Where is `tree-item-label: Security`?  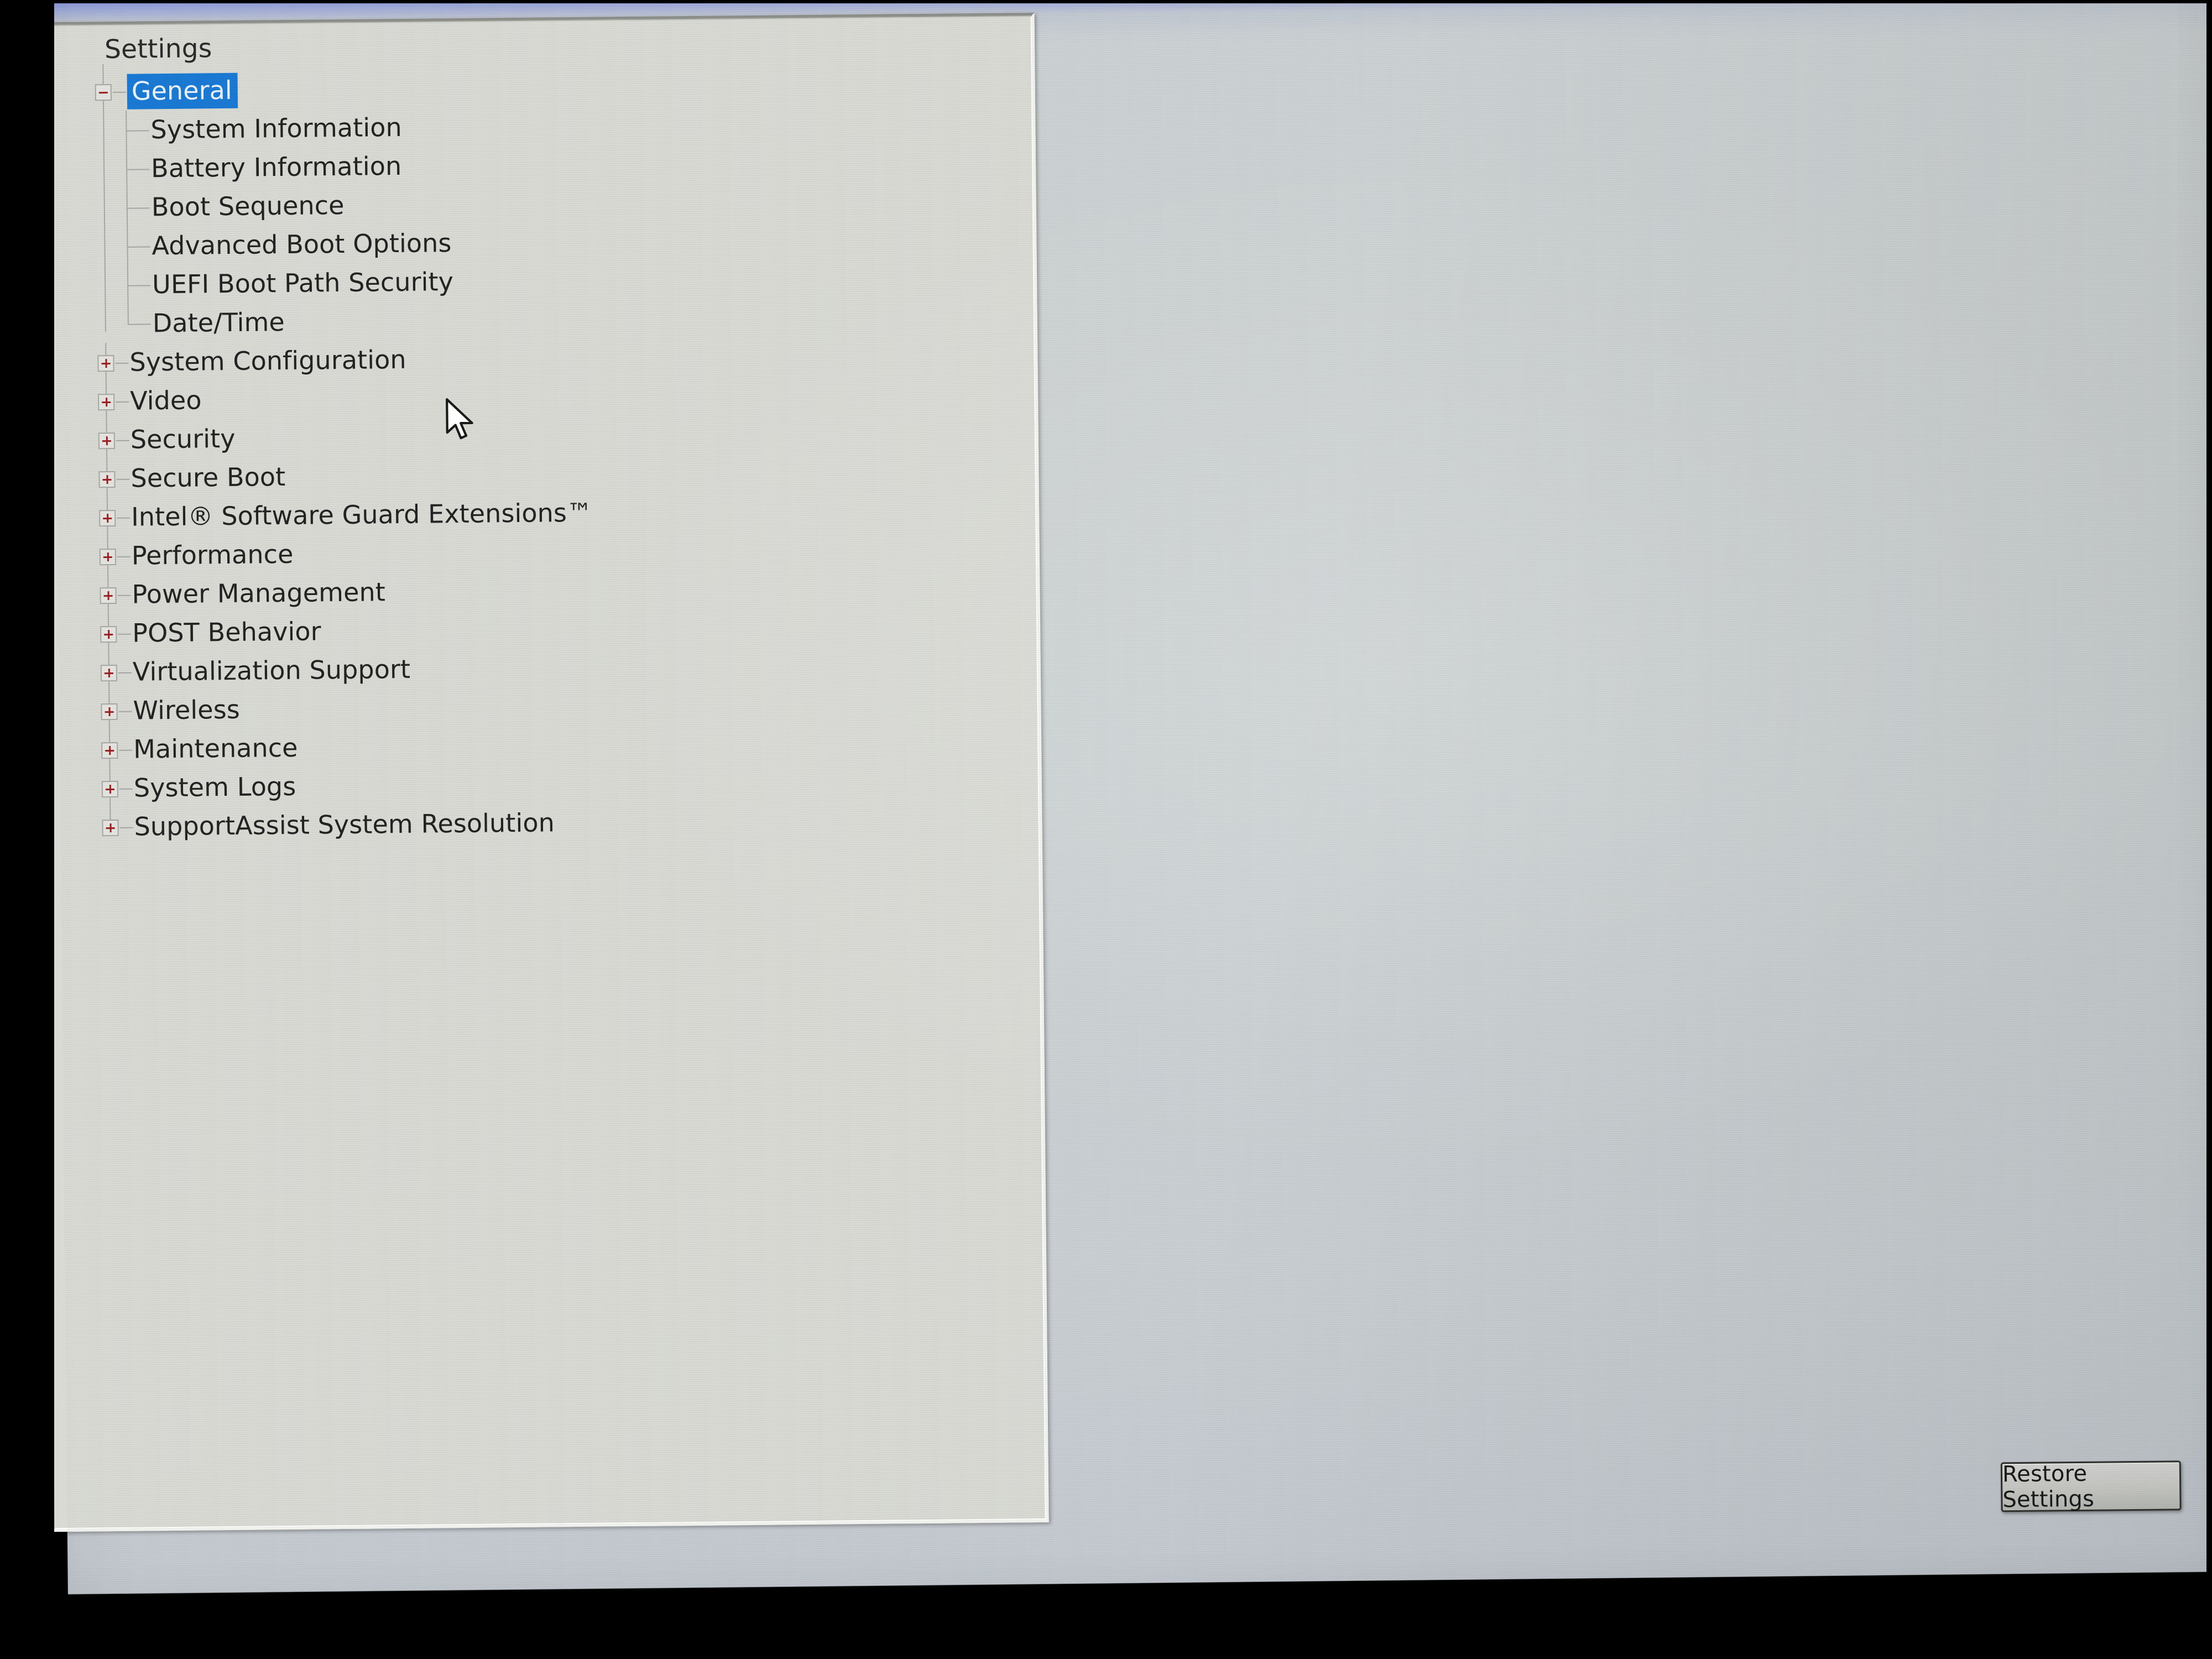
tree-item-label: Security is located at coordinates (183, 439).